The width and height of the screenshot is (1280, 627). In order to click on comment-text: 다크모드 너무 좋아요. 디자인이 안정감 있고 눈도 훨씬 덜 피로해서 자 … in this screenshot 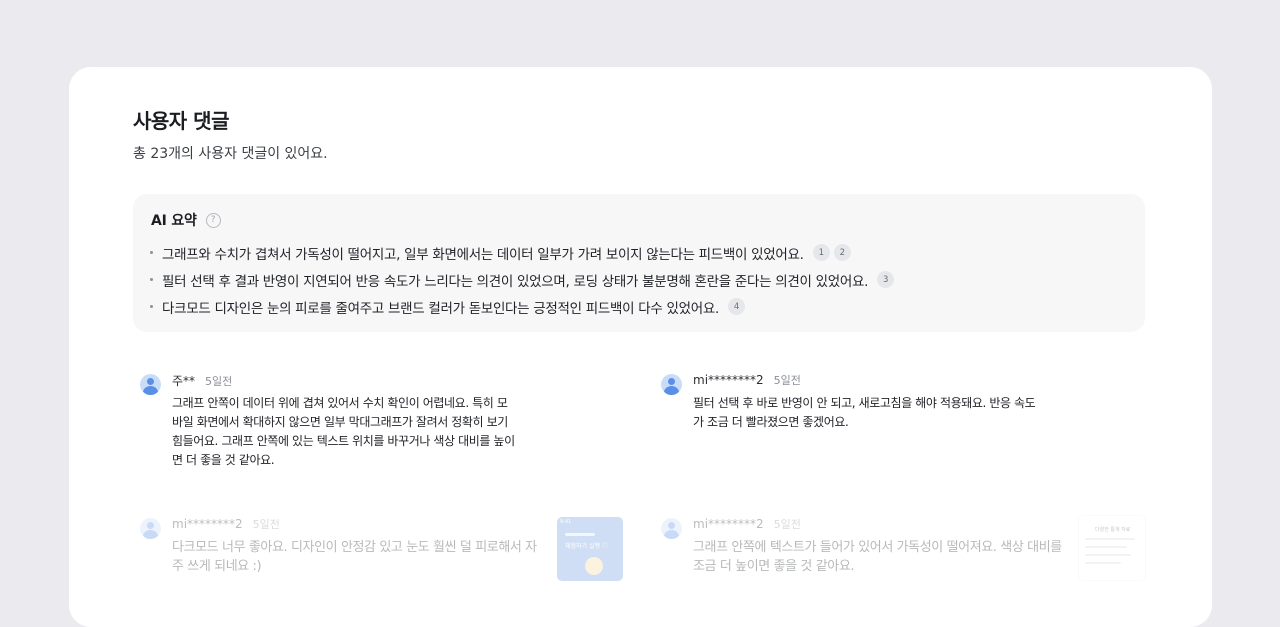, I will do `click(354, 557)`.